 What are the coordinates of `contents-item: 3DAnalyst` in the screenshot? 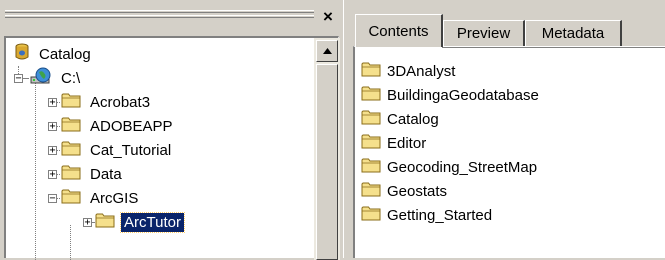 It's located at (408, 71).